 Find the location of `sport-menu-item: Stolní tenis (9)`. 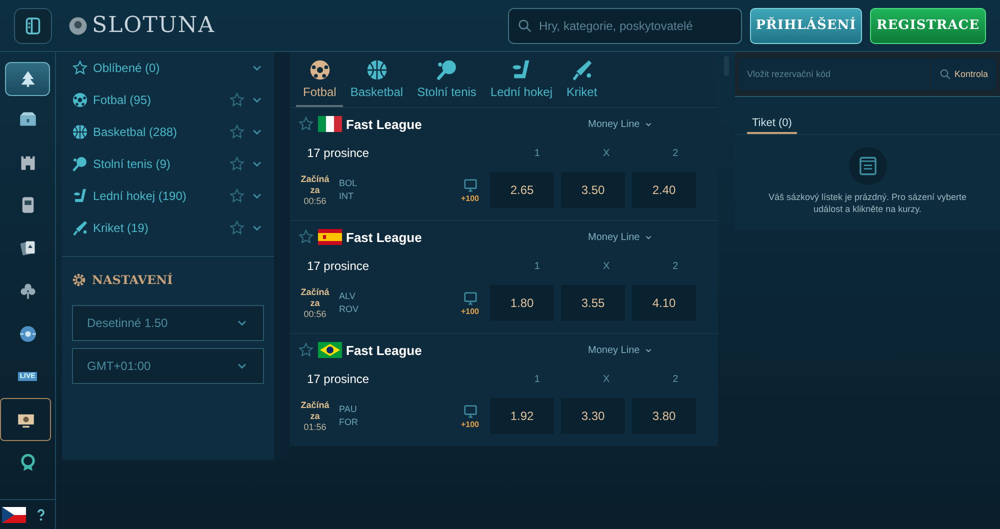

sport-menu-item: Stolní tenis (9) is located at coordinates (168, 164).